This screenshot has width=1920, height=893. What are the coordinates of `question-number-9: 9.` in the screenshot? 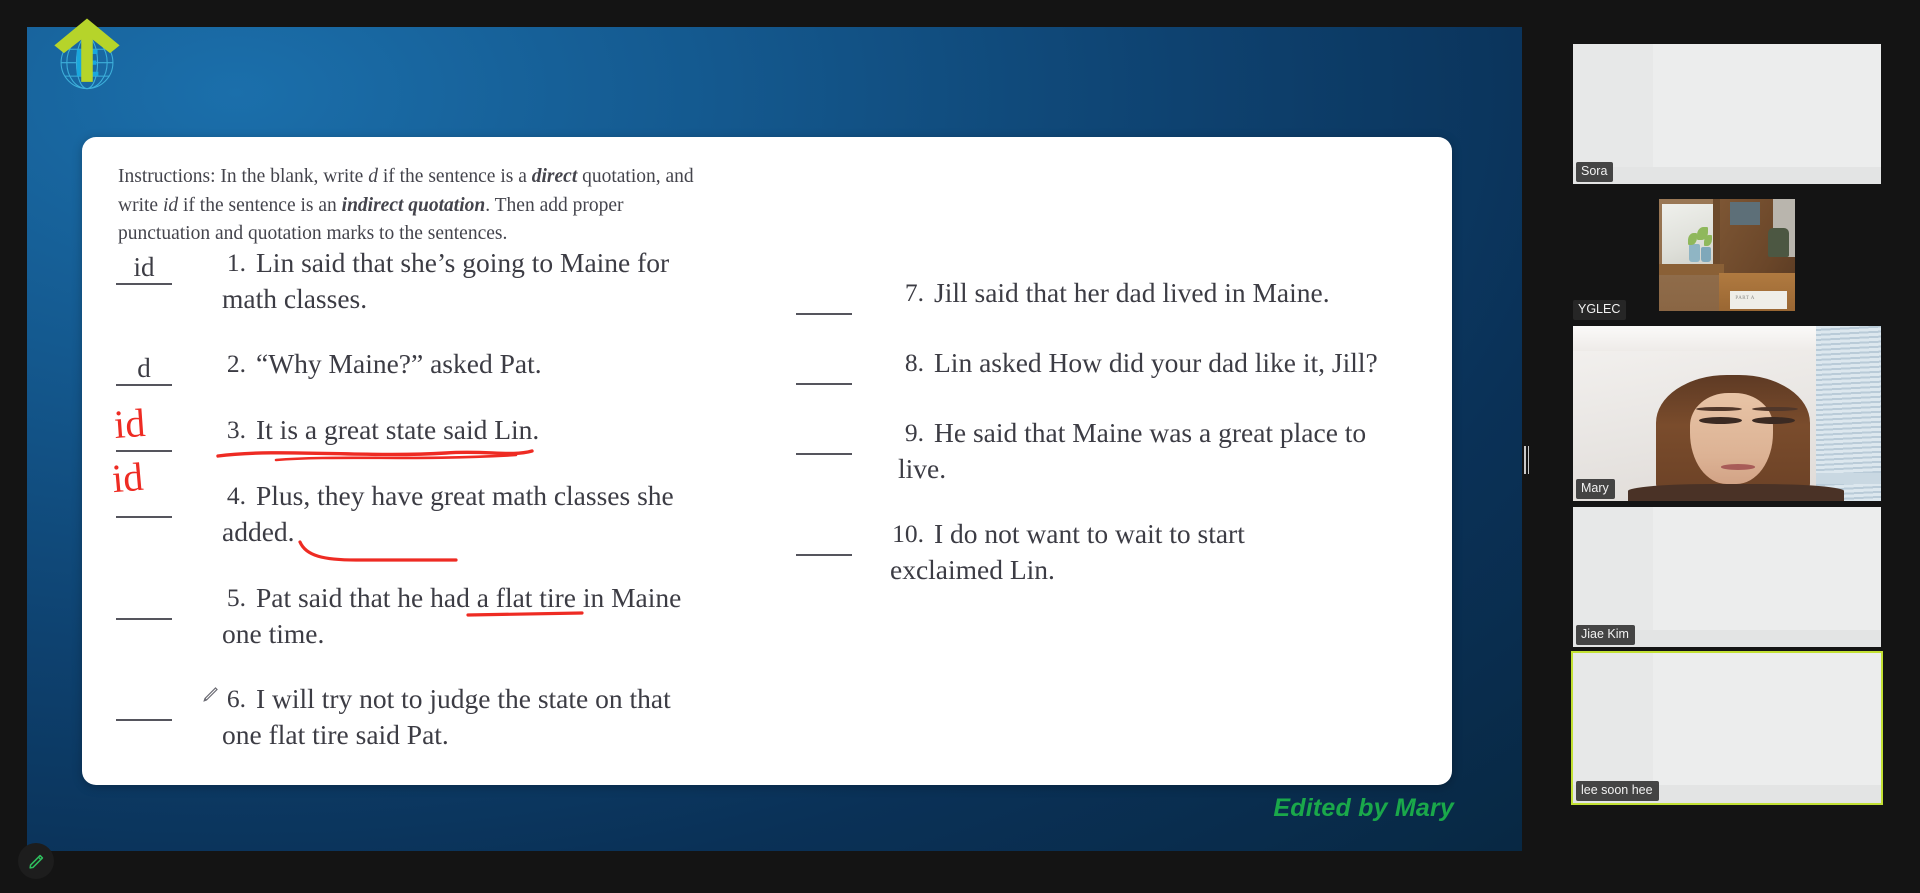 It's located at (914, 432).